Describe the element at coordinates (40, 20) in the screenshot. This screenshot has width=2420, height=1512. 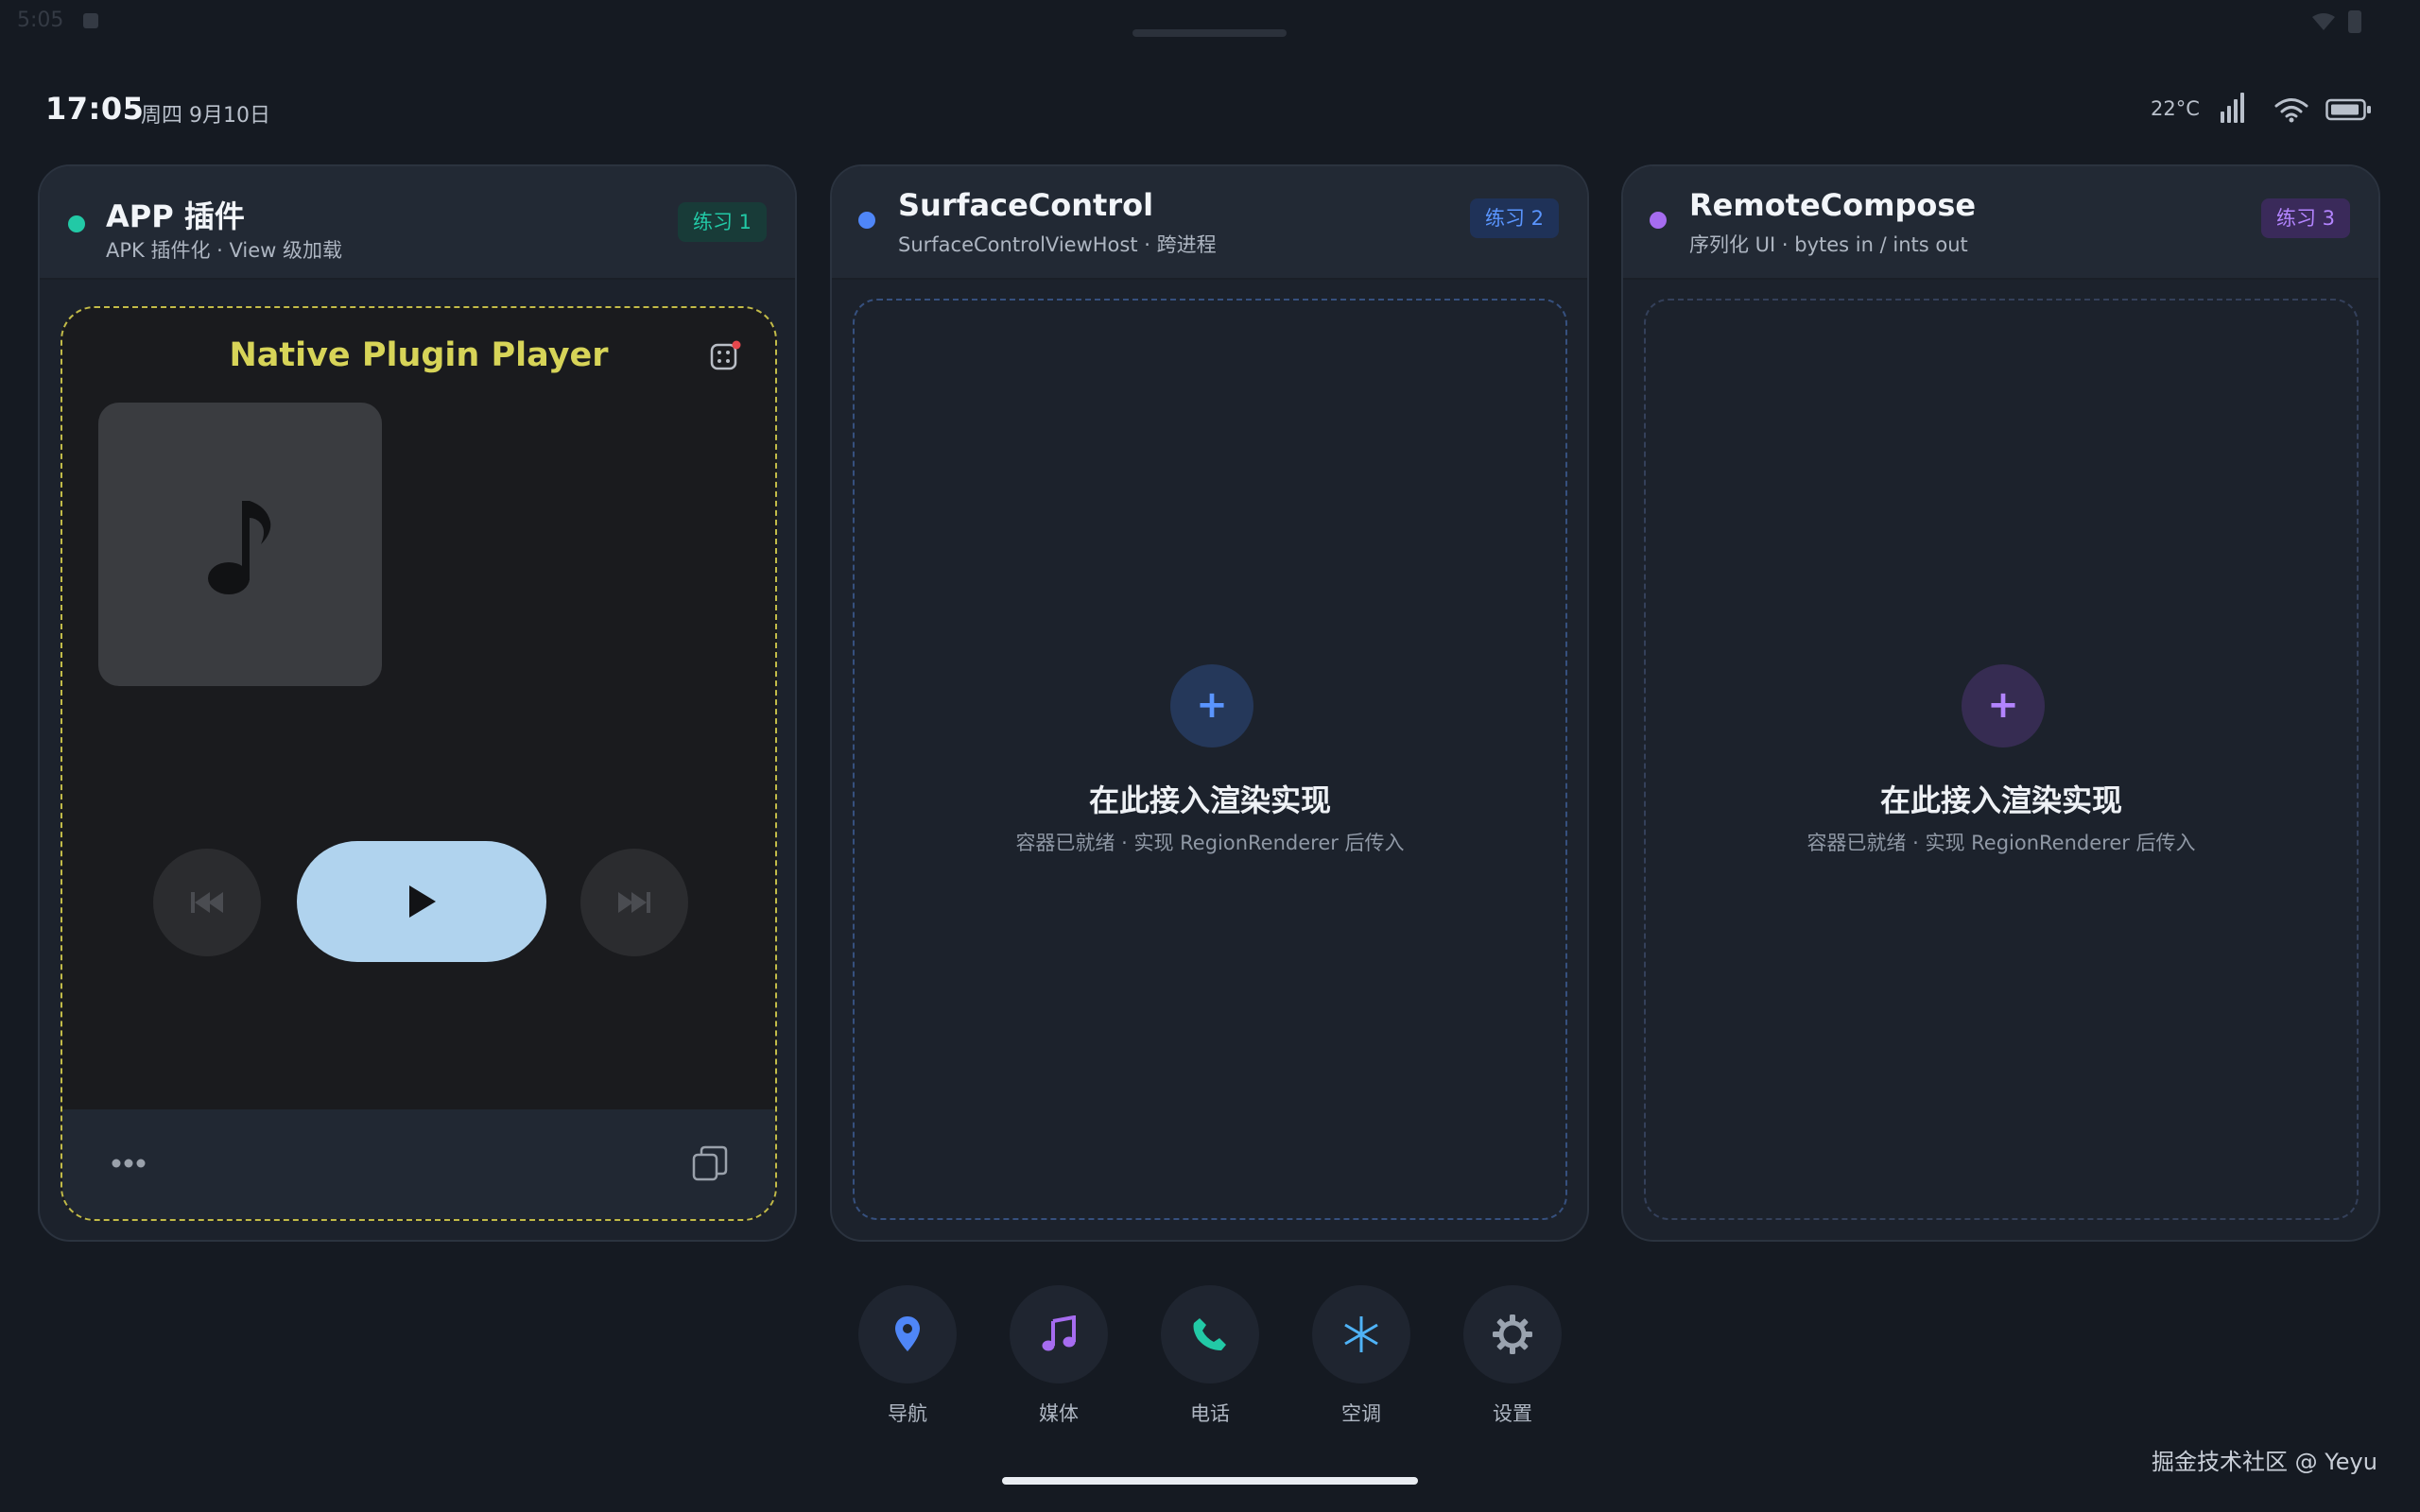
I see `system-time: 5:05` at that location.